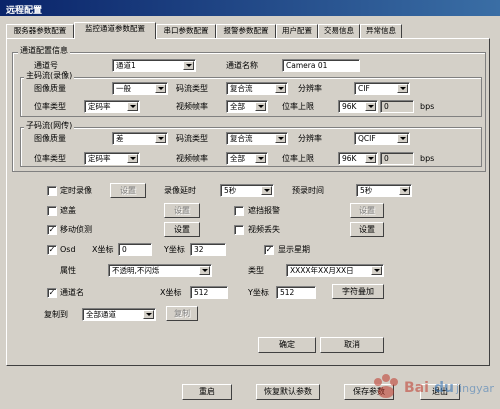  What do you see at coordinates (115, 30) in the screenshot?
I see `tab-channel-params: 监控通道参数配置` at bounding box center [115, 30].